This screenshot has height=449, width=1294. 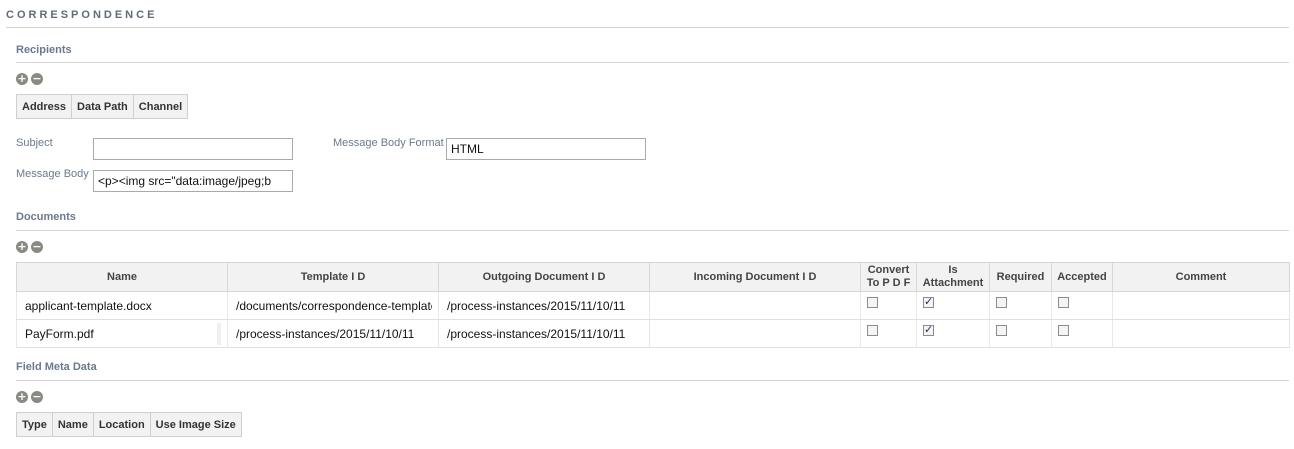 I want to click on subject-input, so click(x=193, y=149).